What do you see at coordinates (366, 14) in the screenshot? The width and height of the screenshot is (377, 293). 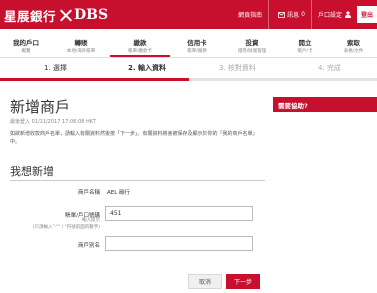 I see `logout-button: 登出` at bounding box center [366, 14].